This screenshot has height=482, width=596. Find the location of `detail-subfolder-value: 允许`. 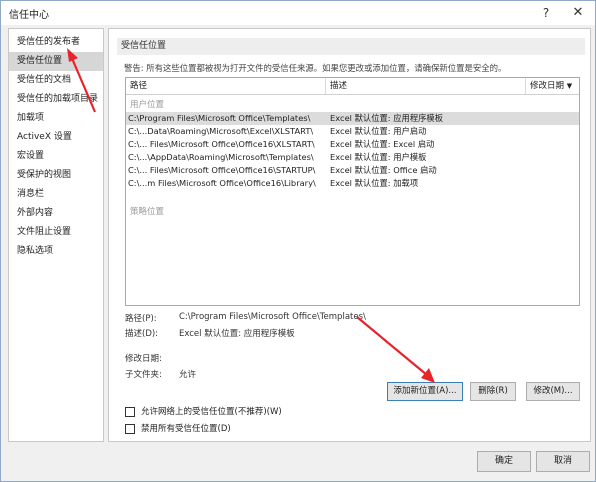

detail-subfolder-value: 允许 is located at coordinates (188, 375).